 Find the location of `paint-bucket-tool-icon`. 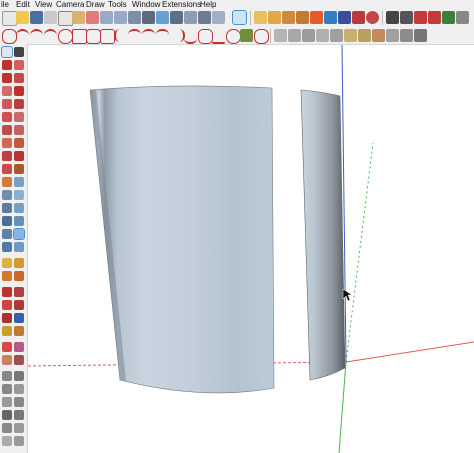

paint-bucket-tool-icon is located at coordinates (7, 182).